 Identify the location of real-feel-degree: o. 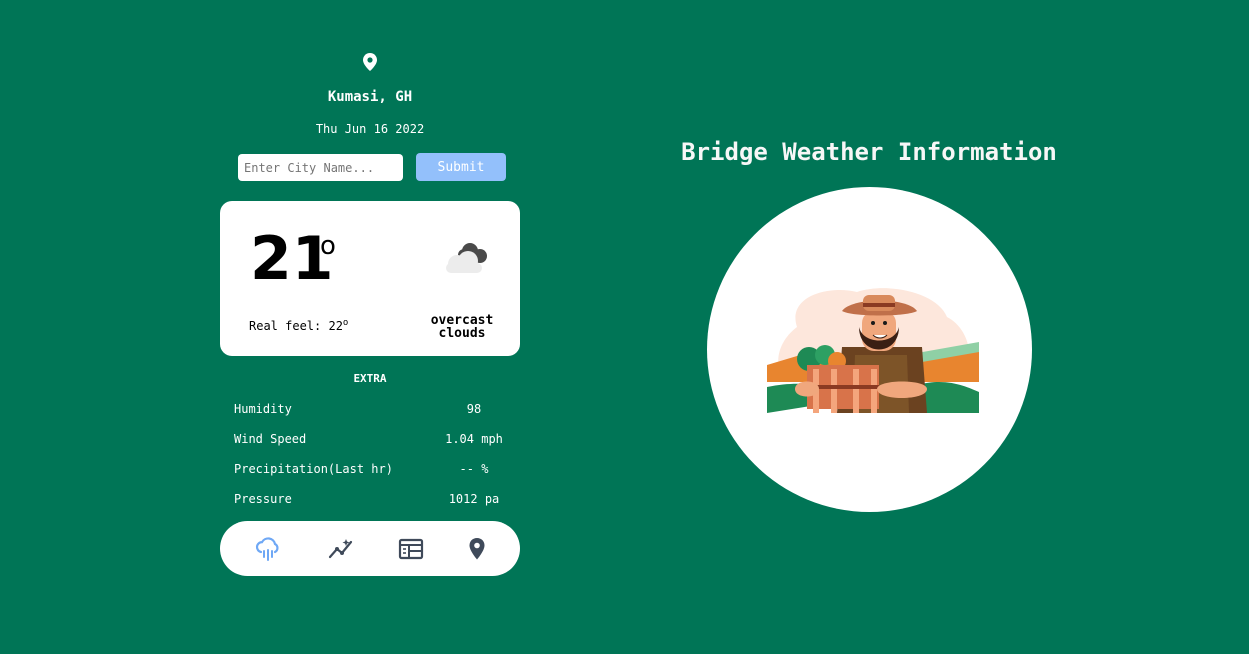
(345, 323).